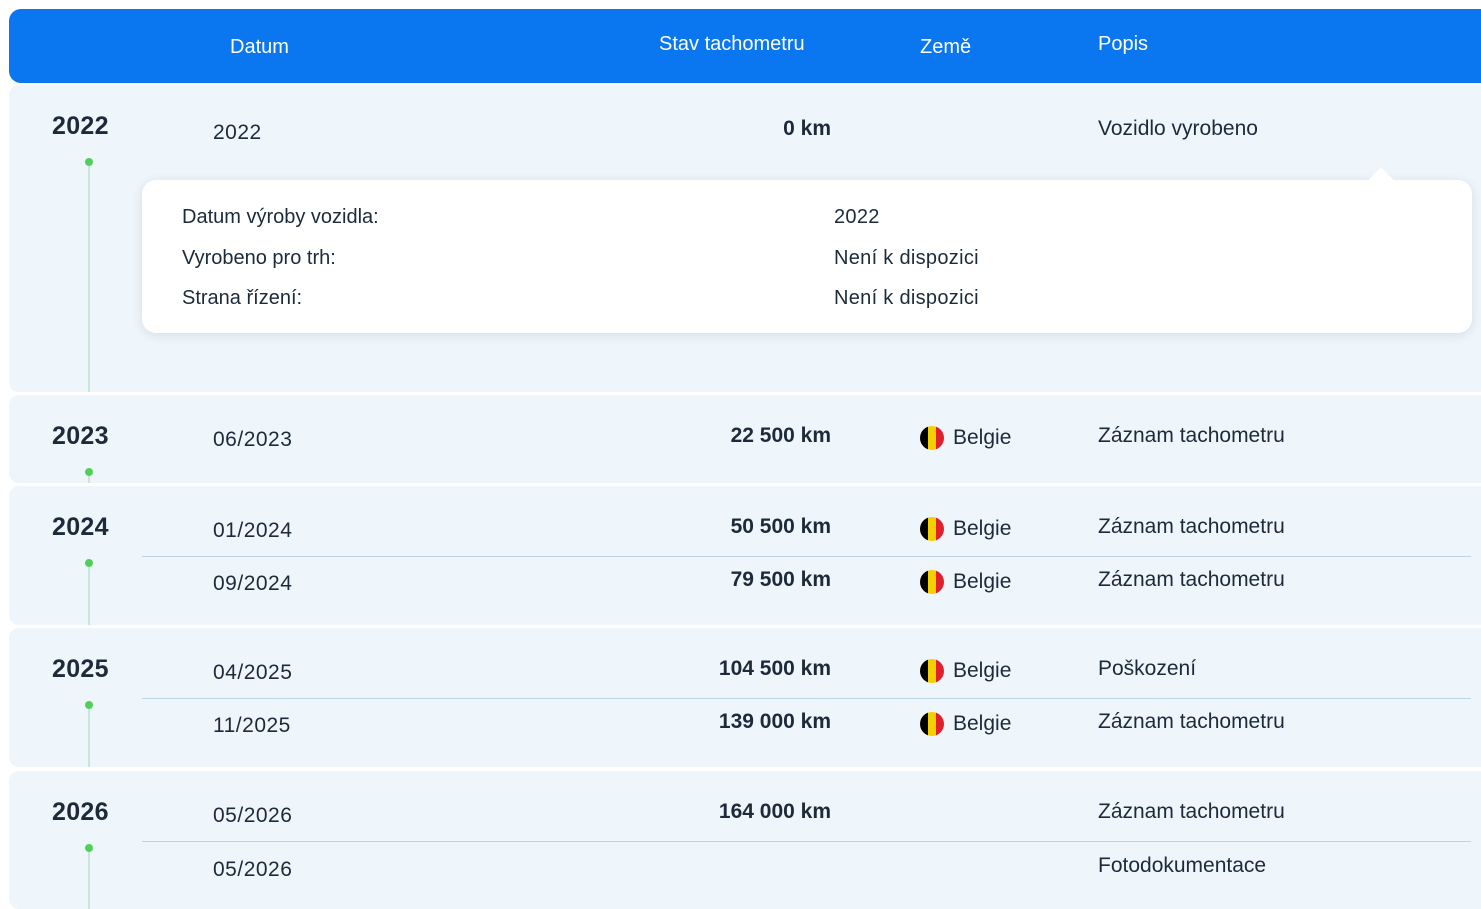 The width and height of the screenshot is (1481, 909). I want to click on detail-label: Datum výroby vozidla:, so click(280, 217).